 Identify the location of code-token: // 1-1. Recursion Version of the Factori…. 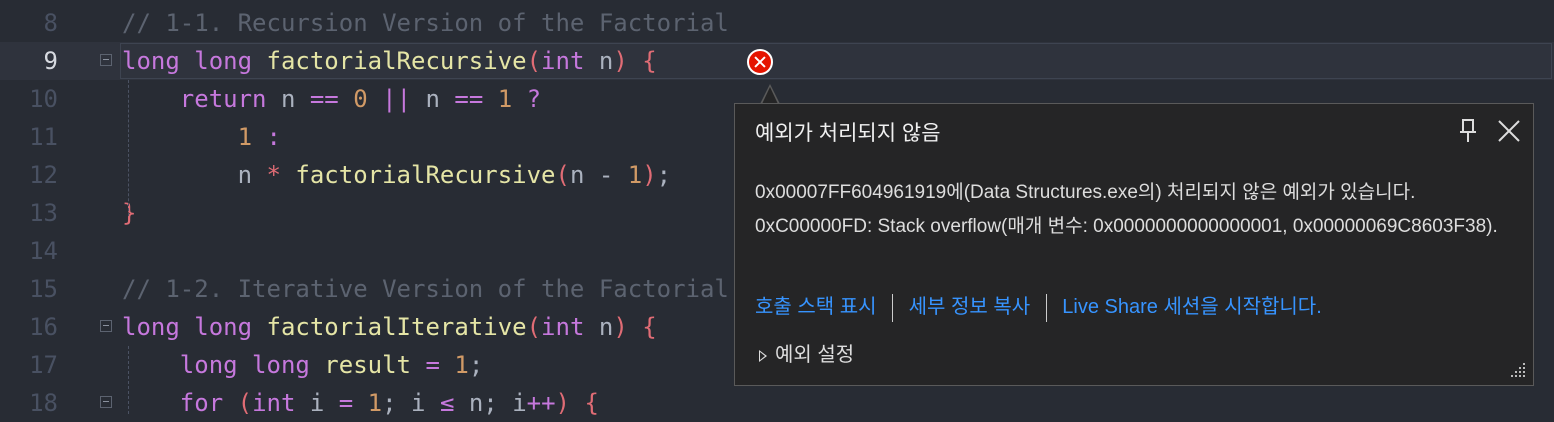
(425, 23).